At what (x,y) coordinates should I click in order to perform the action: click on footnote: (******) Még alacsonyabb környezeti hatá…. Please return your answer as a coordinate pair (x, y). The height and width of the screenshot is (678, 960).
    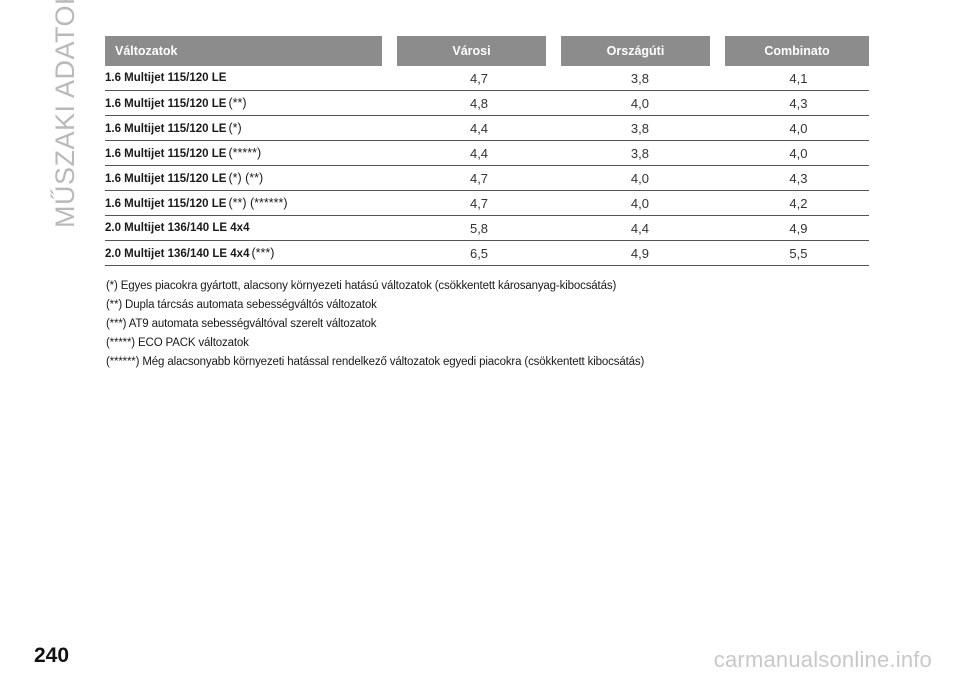
    Looking at the image, I should click on (375, 362).